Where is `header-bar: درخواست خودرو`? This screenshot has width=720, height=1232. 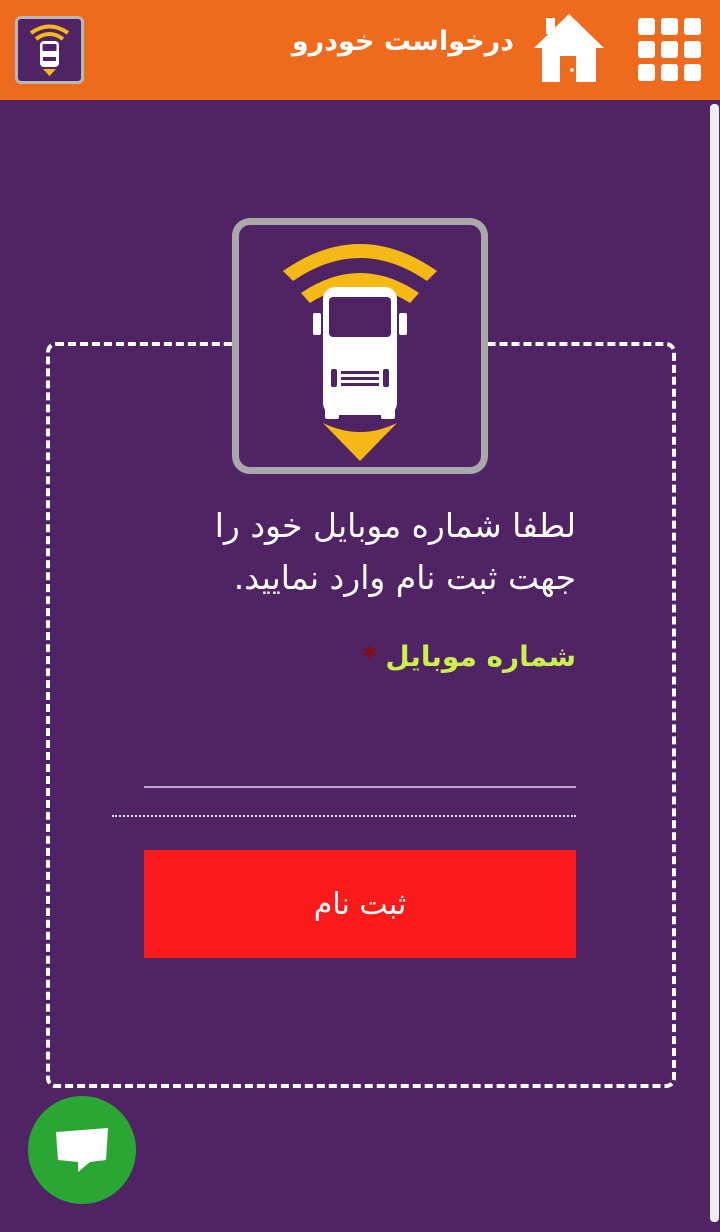 header-bar: درخواست خودرو is located at coordinates (360, 50).